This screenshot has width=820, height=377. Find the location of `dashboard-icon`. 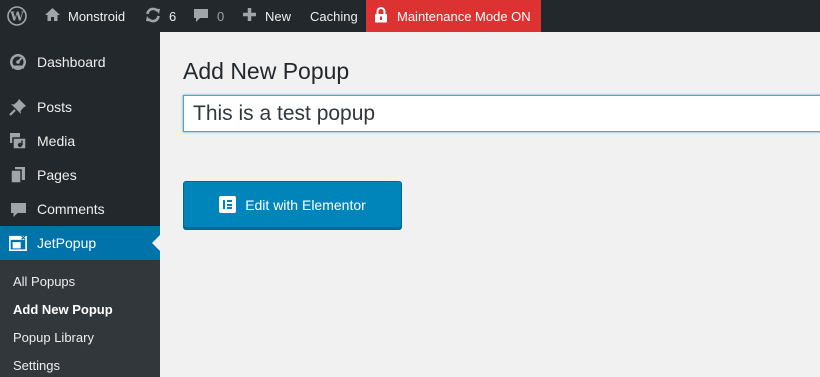

dashboard-icon is located at coordinates (18, 62).